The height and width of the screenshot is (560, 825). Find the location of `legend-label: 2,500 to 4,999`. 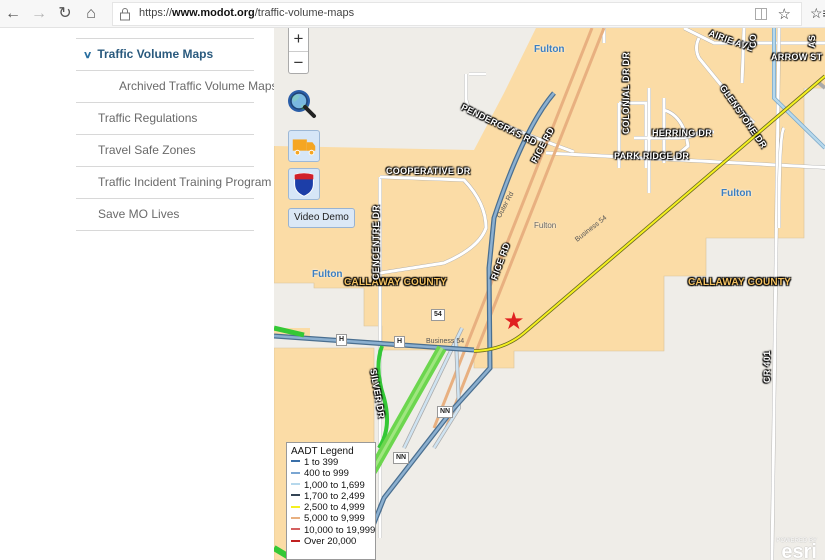

legend-label: 2,500 to 4,999 is located at coordinates (334, 508).